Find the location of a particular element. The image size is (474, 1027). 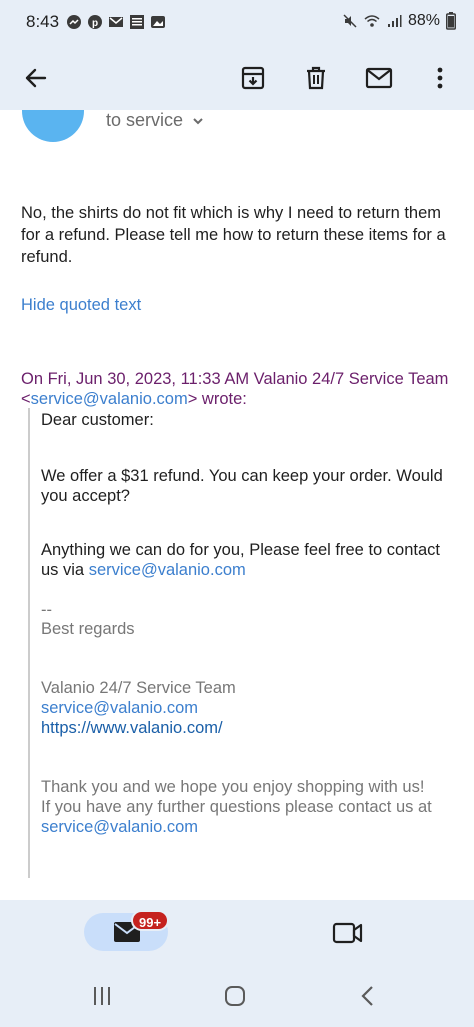

status-time: 8:43 is located at coordinates (43, 21).